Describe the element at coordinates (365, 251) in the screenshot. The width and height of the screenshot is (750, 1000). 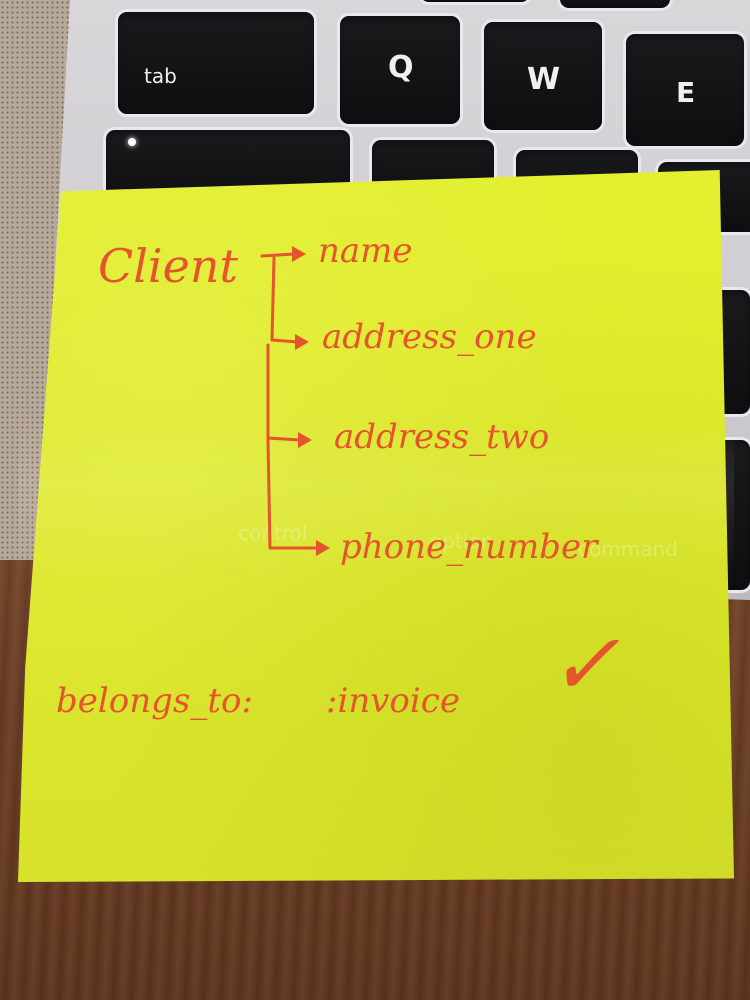
I see `attribute-name: name` at that location.